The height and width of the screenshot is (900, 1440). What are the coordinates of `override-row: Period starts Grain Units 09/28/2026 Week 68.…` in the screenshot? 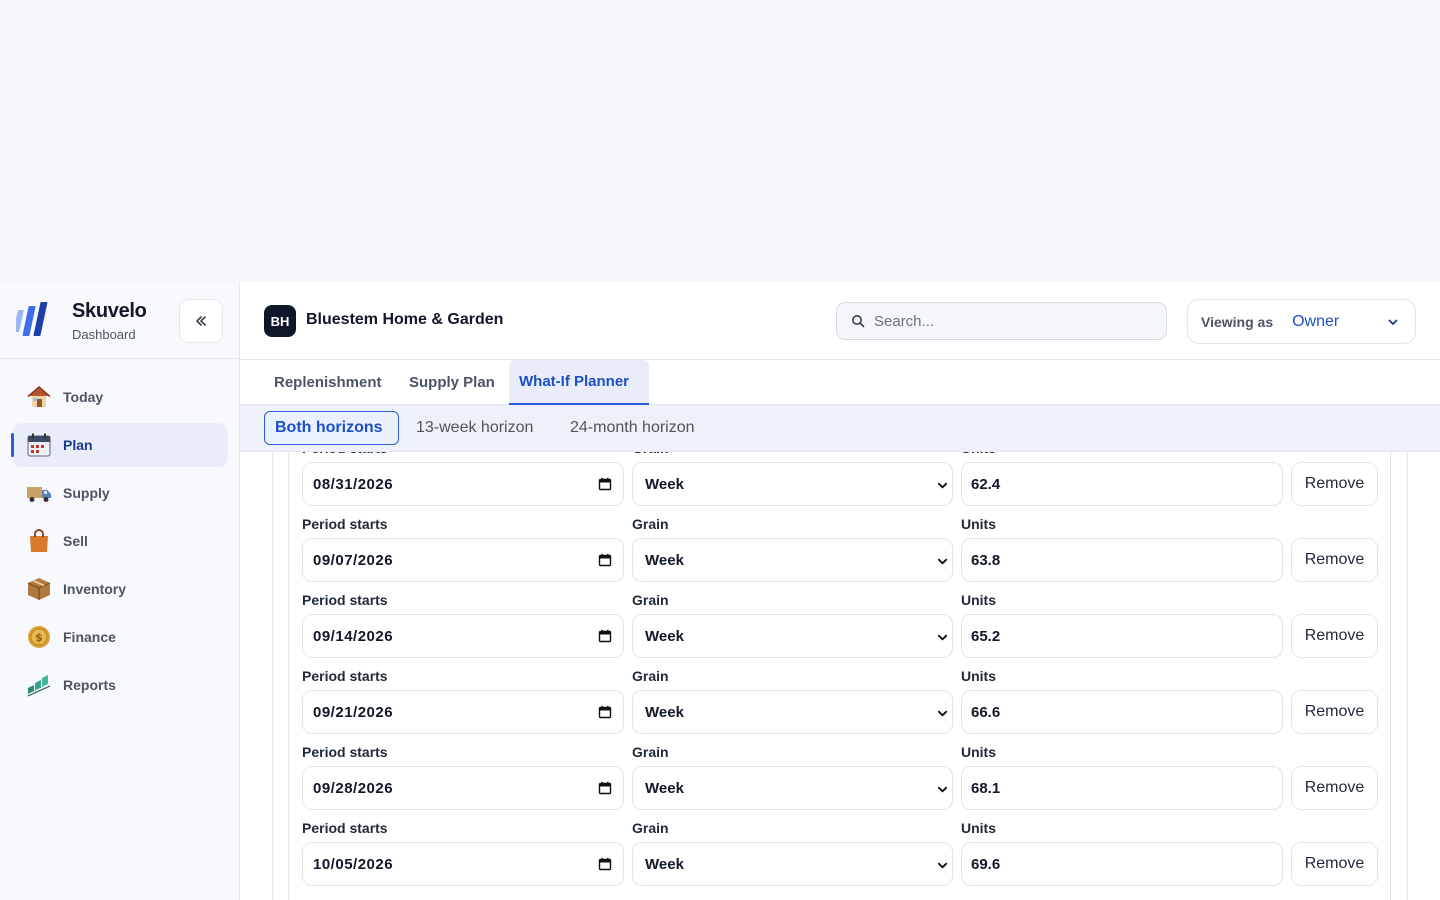 It's located at (840, 782).